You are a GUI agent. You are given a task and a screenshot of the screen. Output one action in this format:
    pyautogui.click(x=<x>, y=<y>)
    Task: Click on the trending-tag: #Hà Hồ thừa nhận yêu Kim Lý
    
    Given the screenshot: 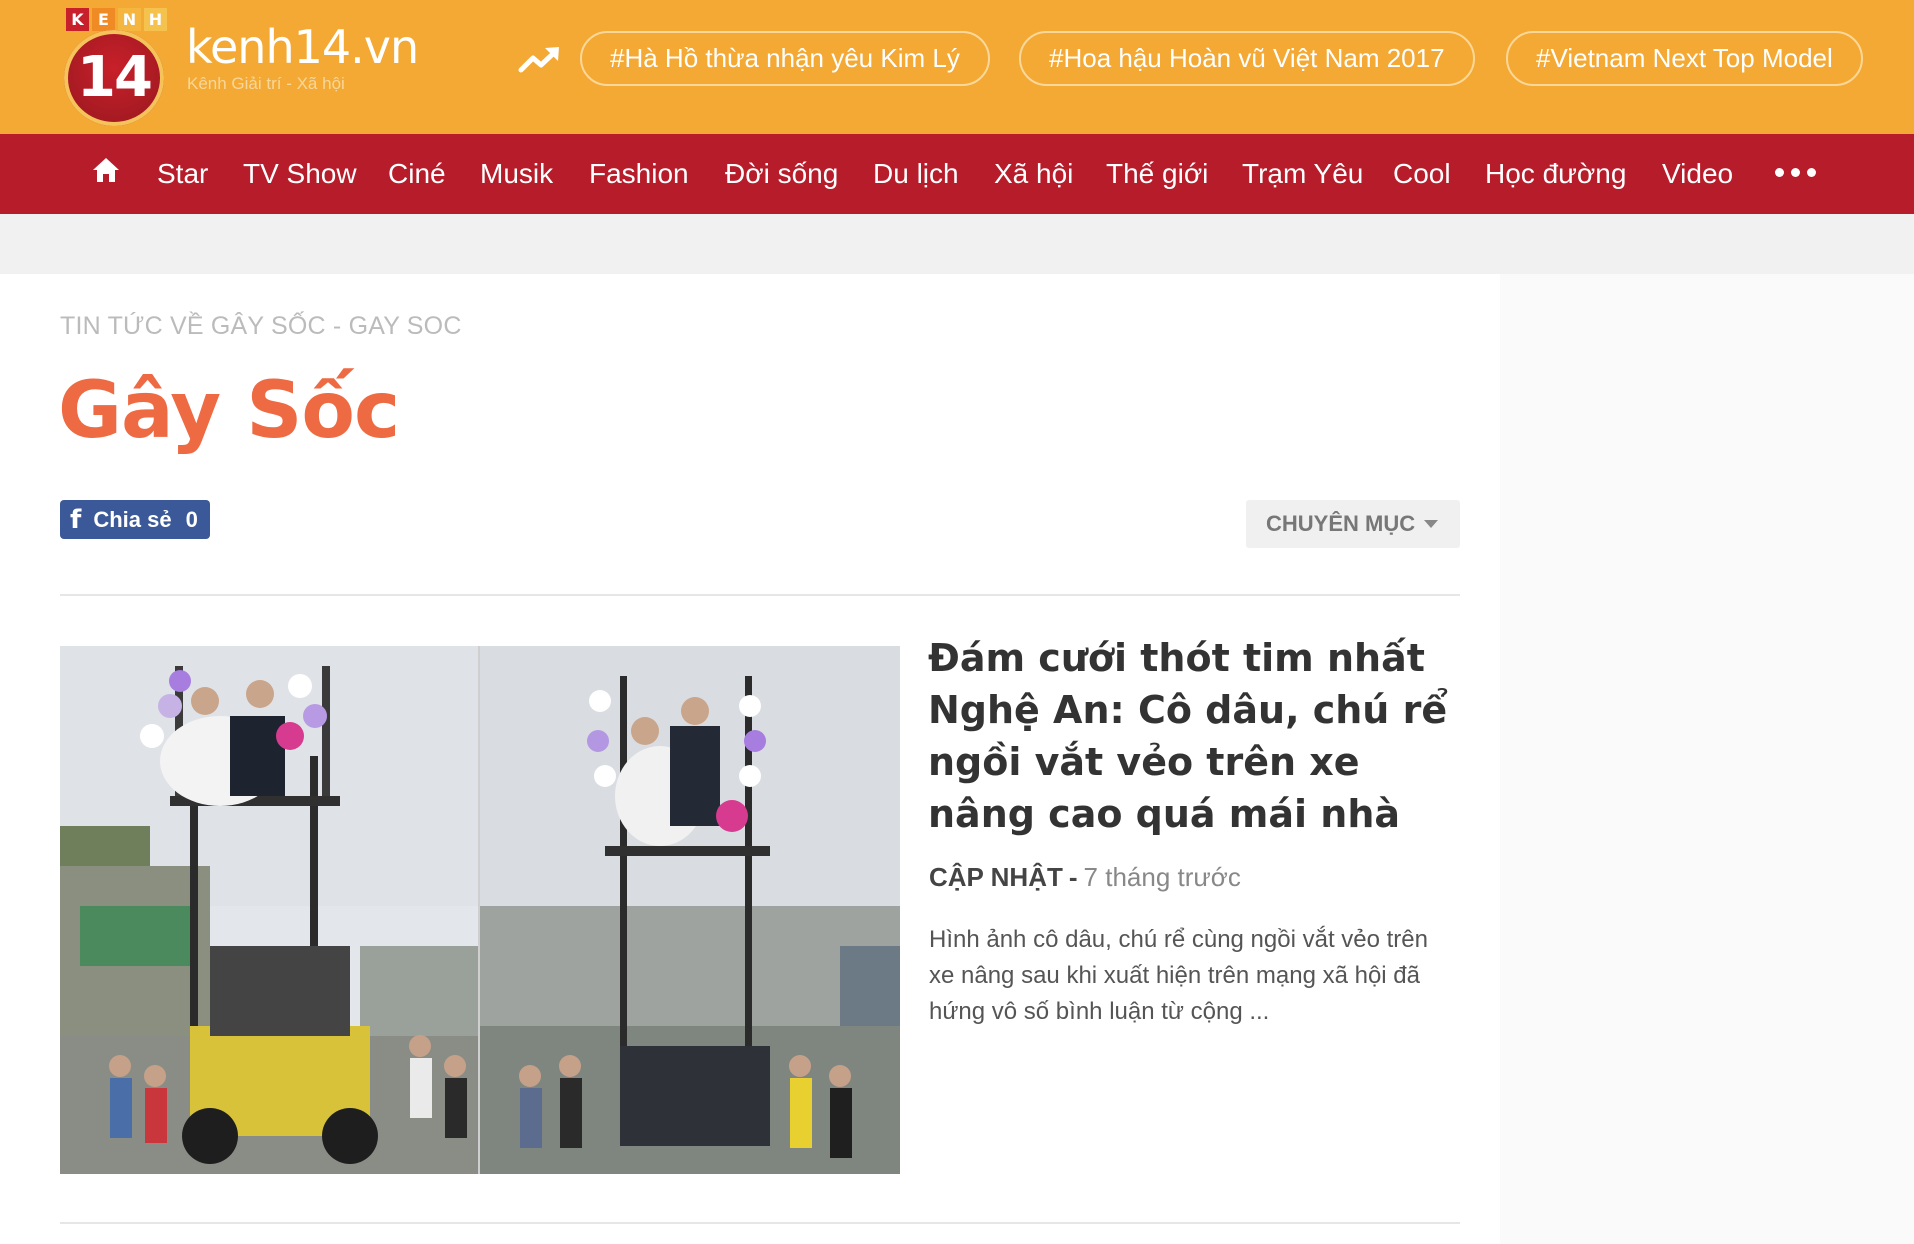 What is the action you would take?
    pyautogui.click(x=785, y=58)
    